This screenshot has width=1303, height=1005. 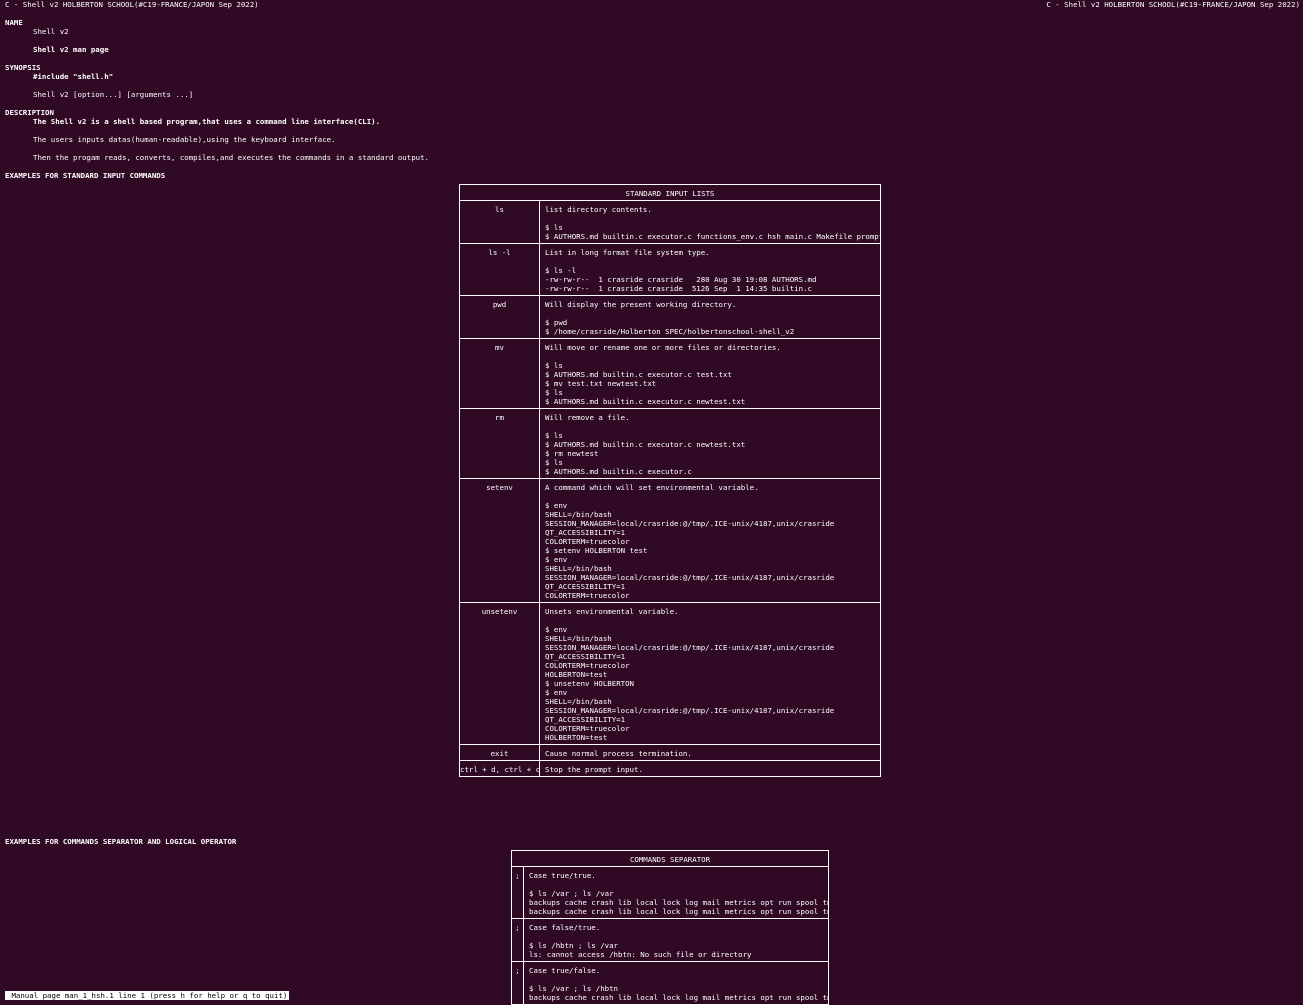 I want to click on table-row: exit Cause normal process termination., so click(x=670, y=752).